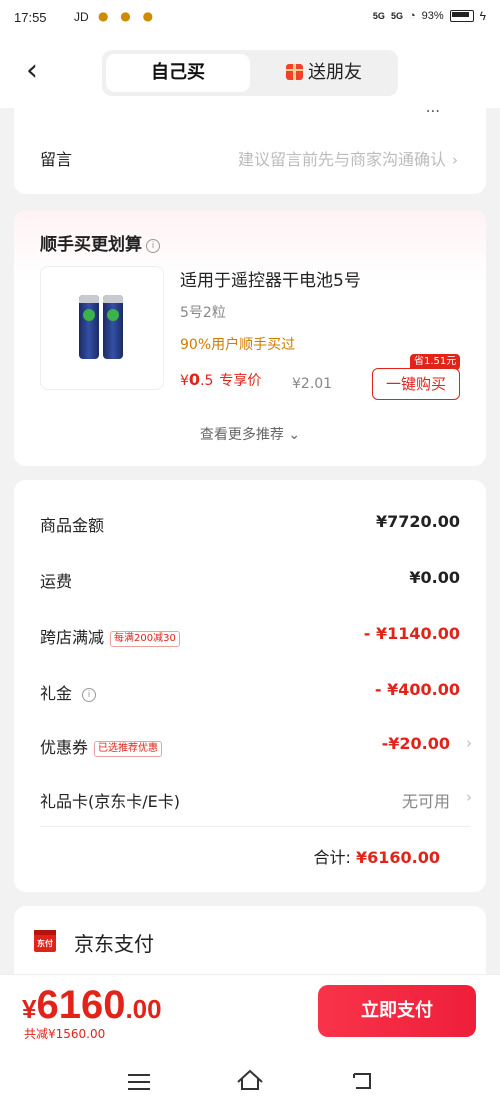 This screenshot has width=500, height=1111. Describe the element at coordinates (143, 1009) in the screenshot. I see `final-price-dec: .00` at that location.